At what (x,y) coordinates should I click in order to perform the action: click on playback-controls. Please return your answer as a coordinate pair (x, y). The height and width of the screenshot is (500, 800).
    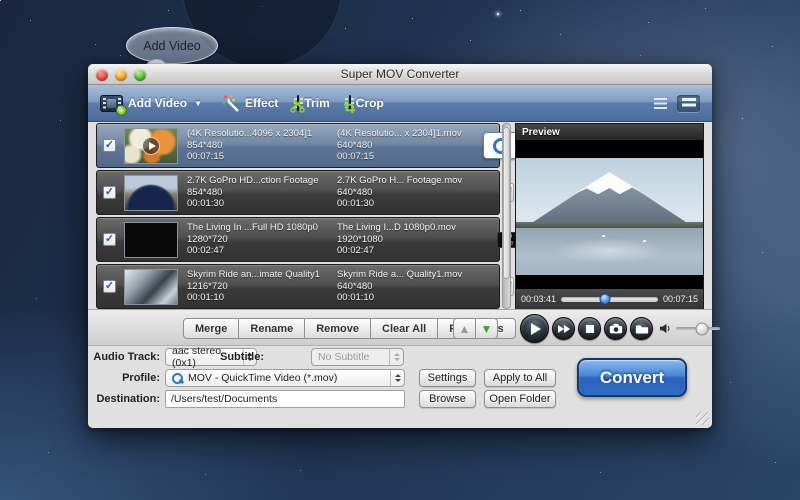
    Looking at the image, I should click on (617, 328).